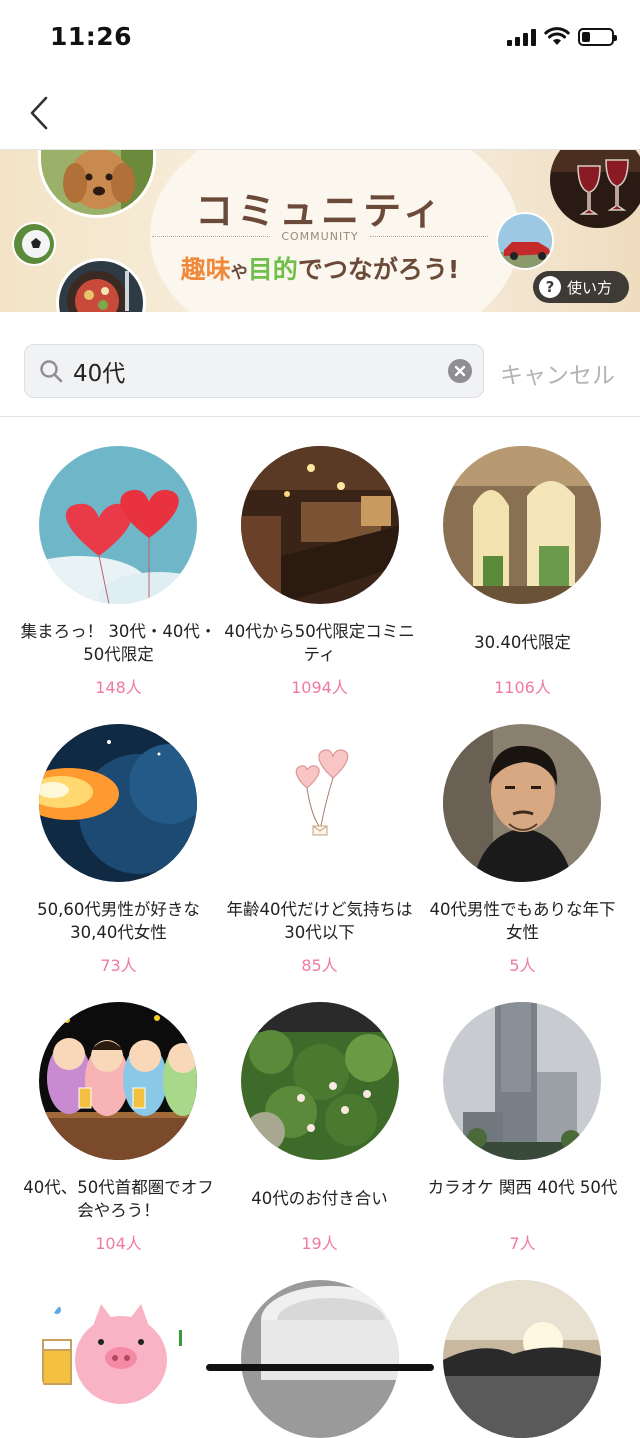 This screenshot has height=1438, width=640. I want to click on tagline-particle: や, so click(239, 273).